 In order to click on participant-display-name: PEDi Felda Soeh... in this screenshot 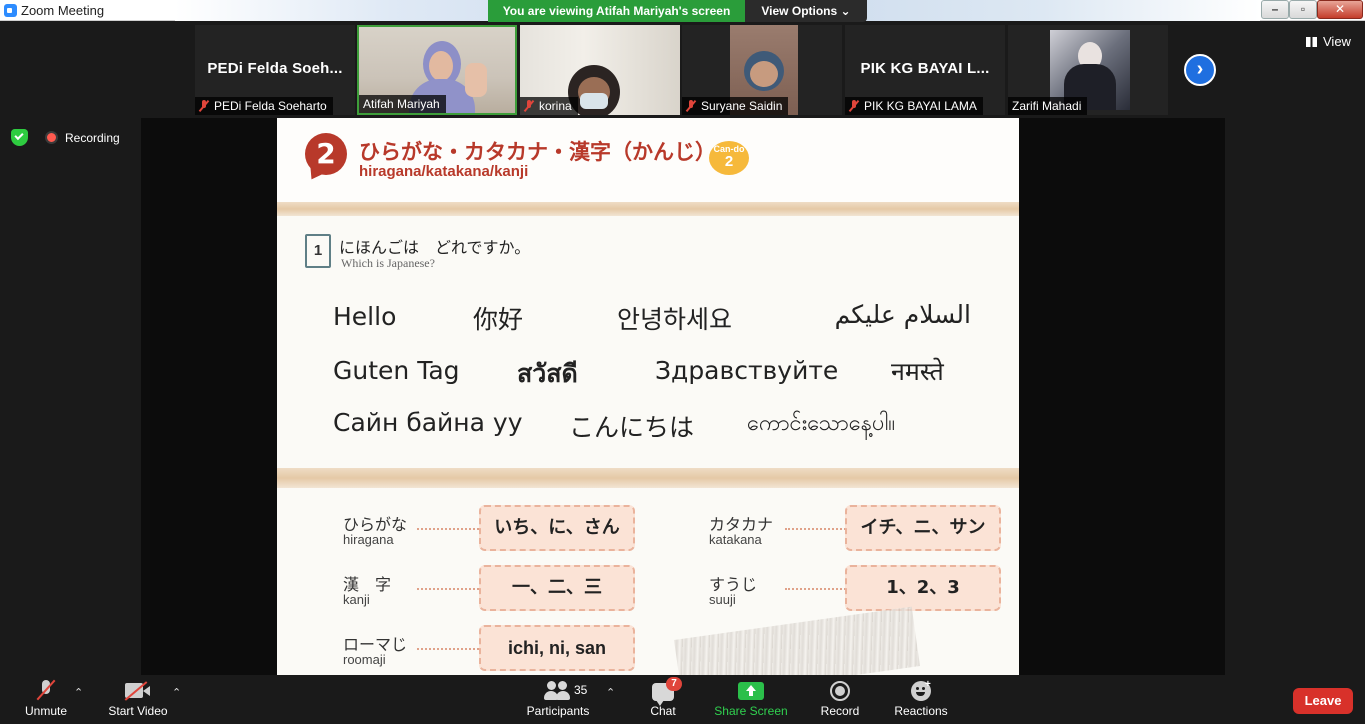, I will do `click(275, 68)`.